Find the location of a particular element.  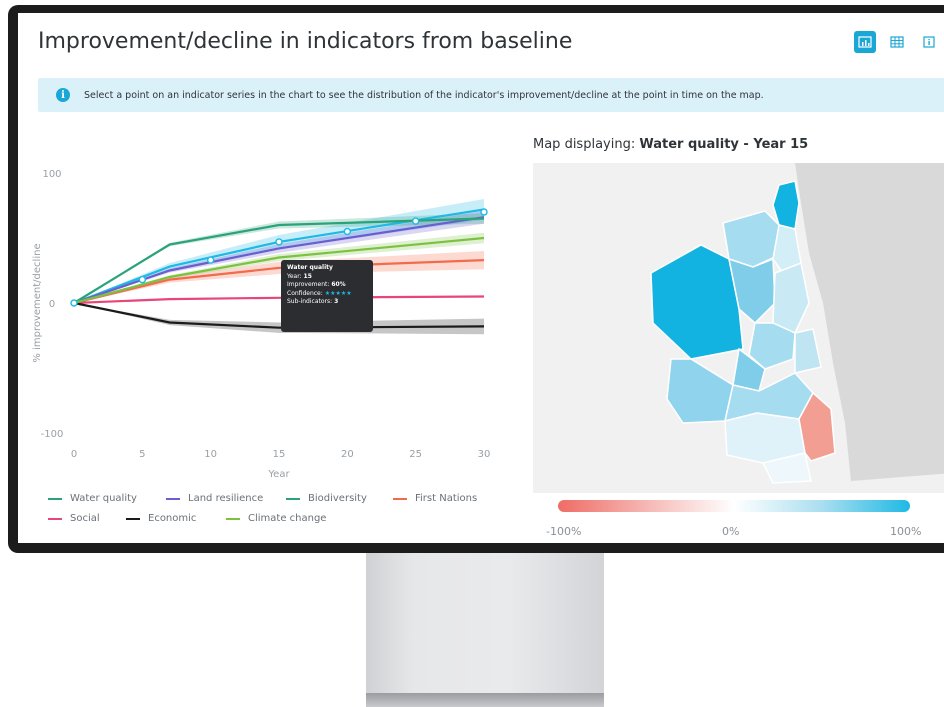

x-tick-label: 15 is located at coordinates (279, 454).